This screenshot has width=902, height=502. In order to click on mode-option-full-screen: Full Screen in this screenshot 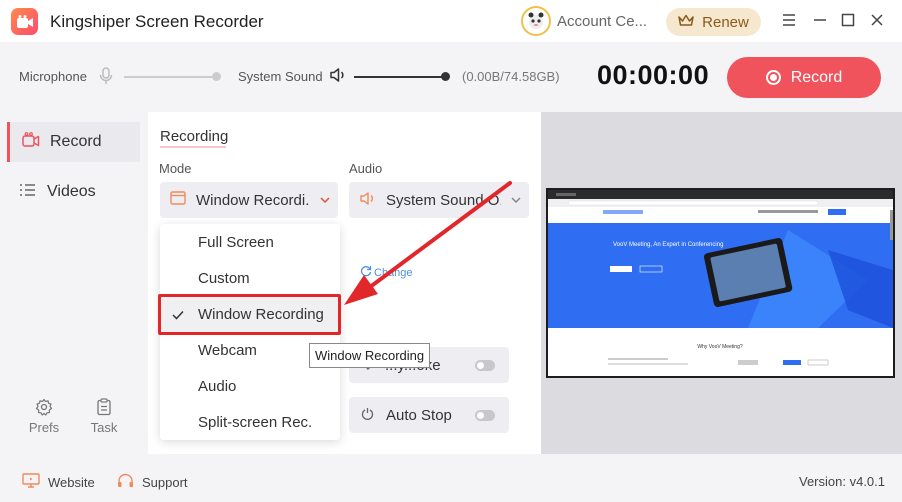, I will do `click(250, 242)`.